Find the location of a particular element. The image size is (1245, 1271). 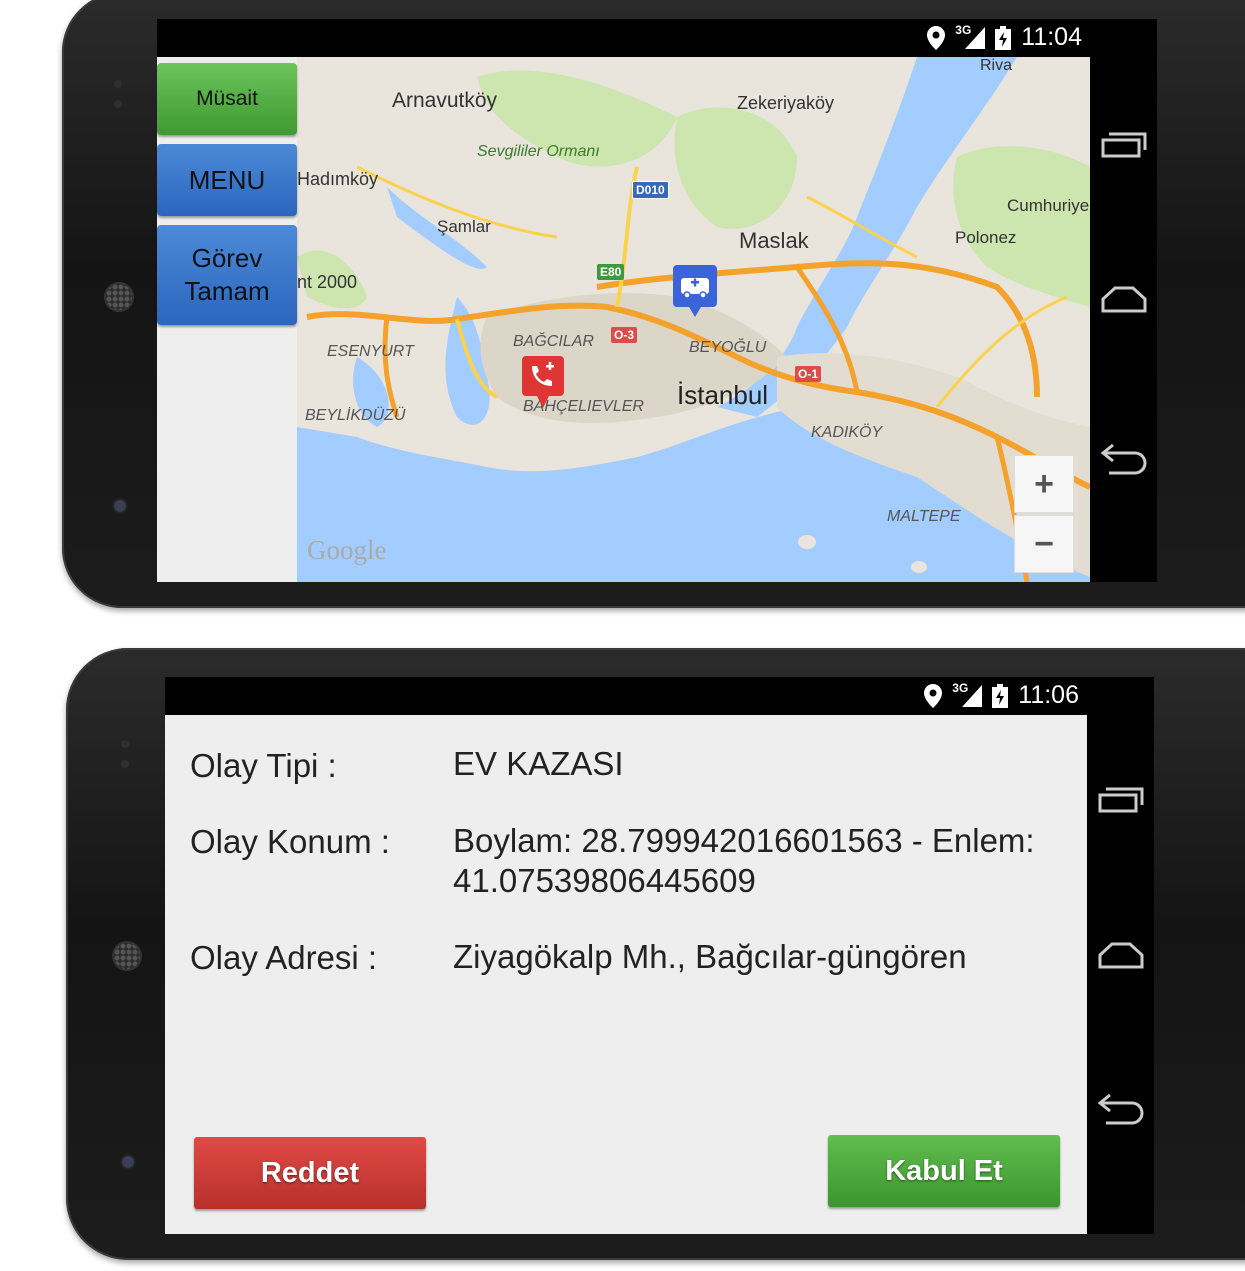

road-shield: O-3 is located at coordinates (624, 335).